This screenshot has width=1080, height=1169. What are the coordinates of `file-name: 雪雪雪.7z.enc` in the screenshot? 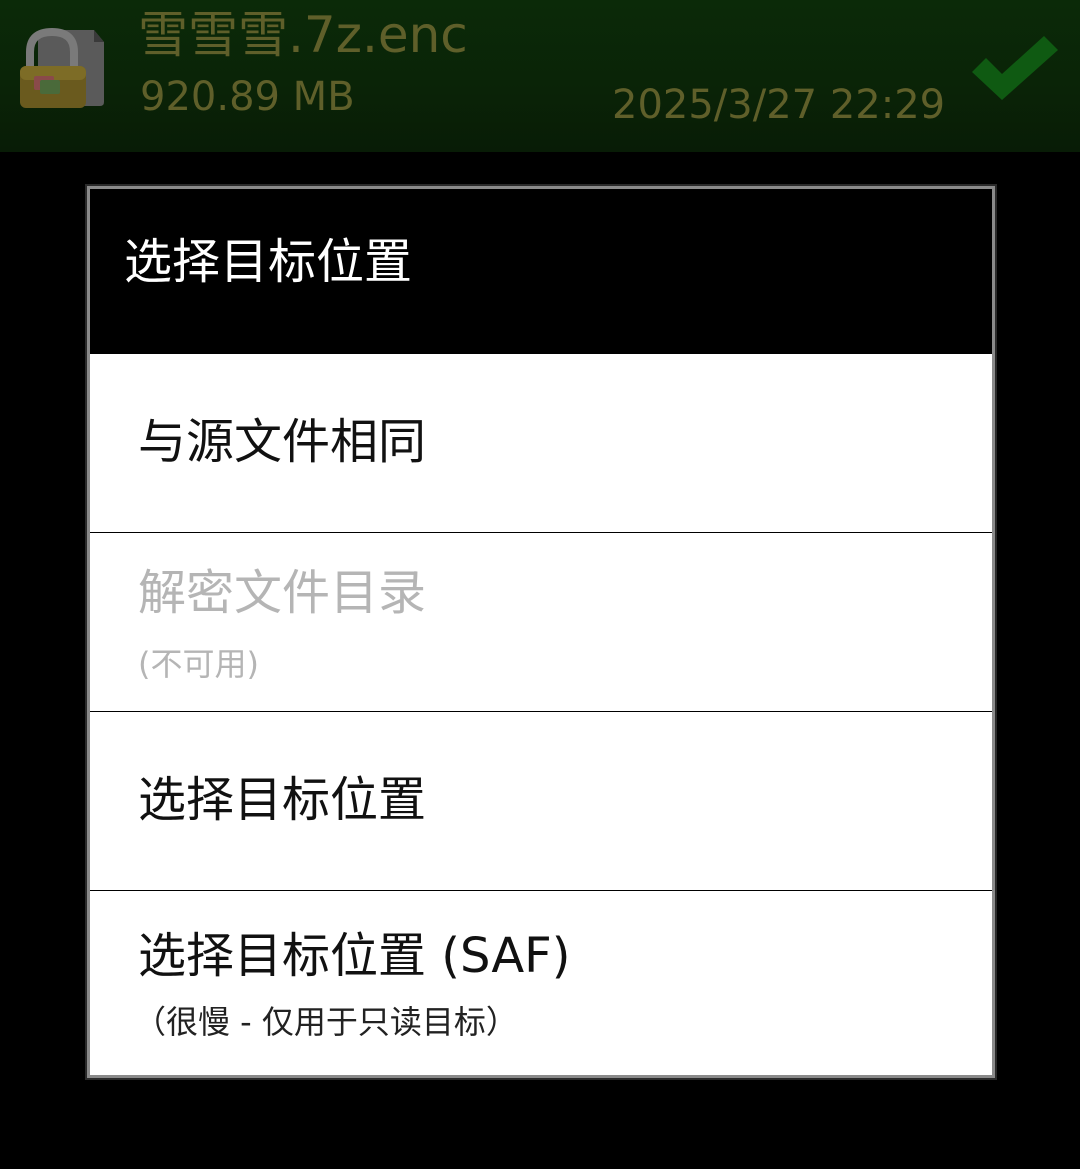 It's located at (303, 35).